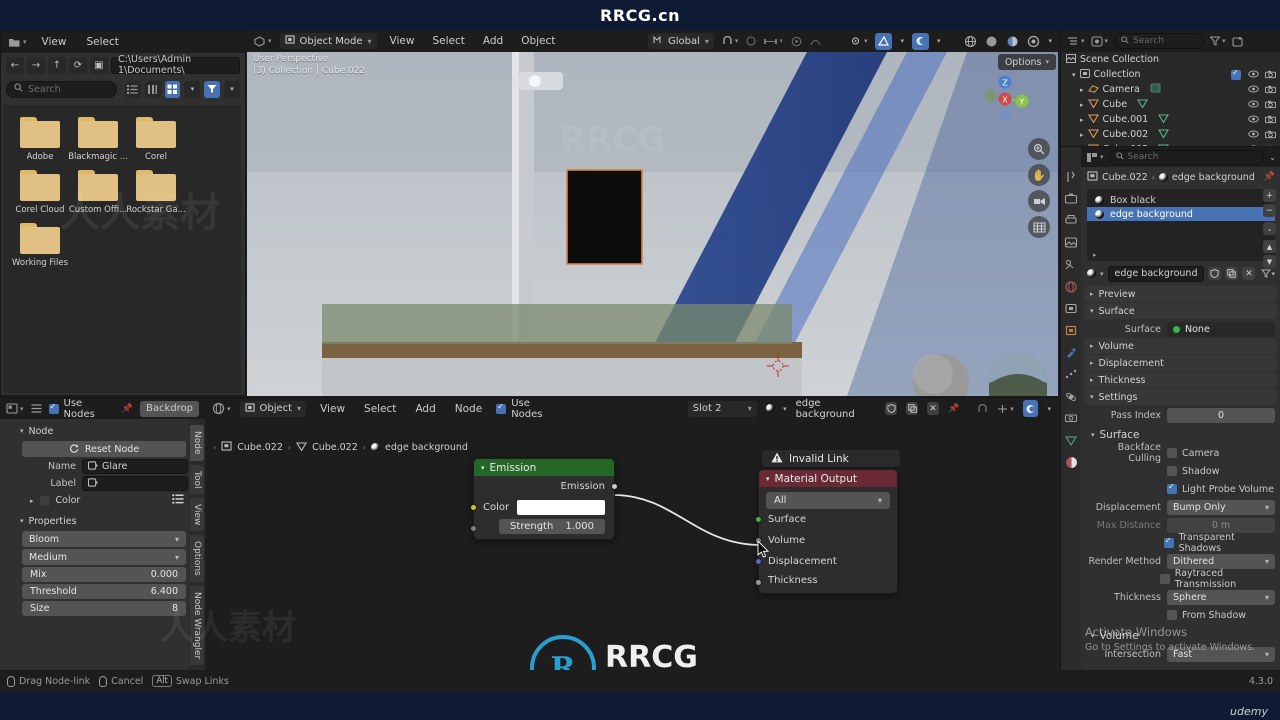  I want to click on outliner-row-cube: ▸ Cube, so click(1170, 104).